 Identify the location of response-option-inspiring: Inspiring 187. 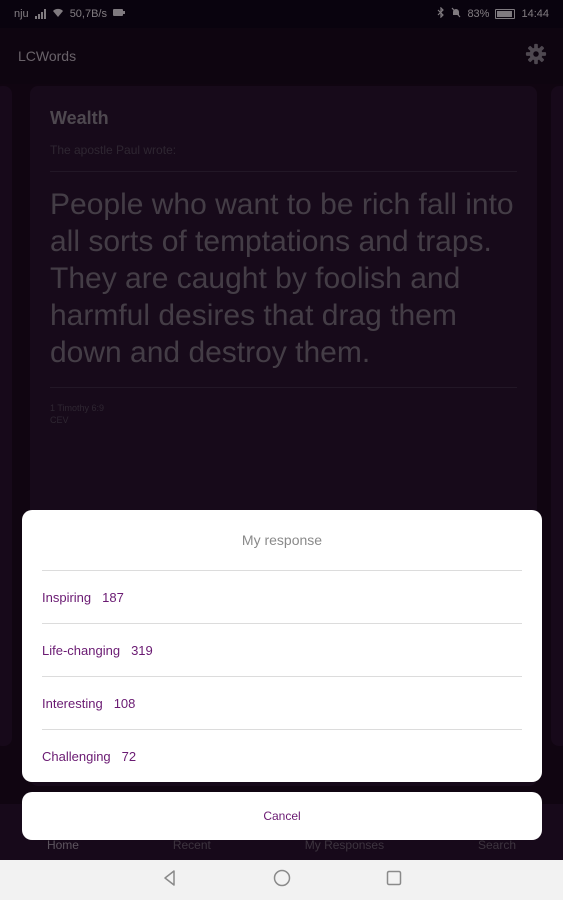
(282, 597).